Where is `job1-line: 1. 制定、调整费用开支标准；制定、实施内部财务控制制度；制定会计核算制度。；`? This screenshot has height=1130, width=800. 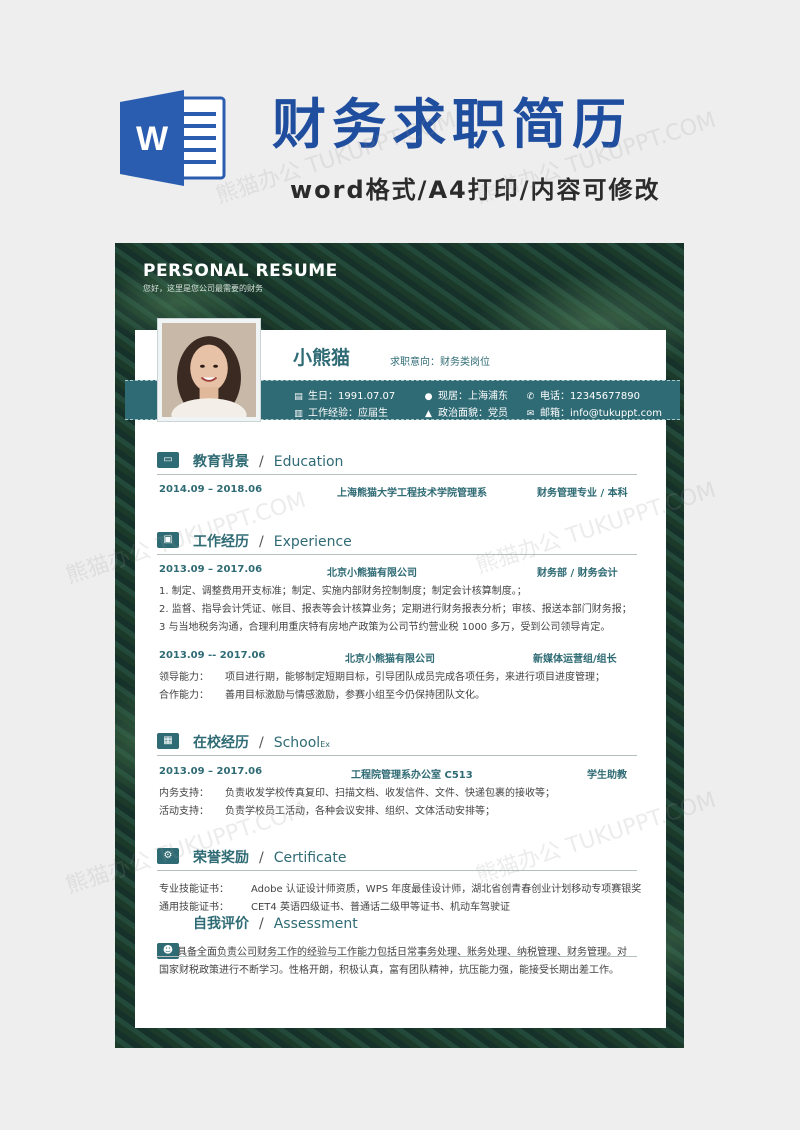 job1-line: 1. 制定、调整费用开支标准；制定、实施内部财务控制制度；制定会计核算制度。； is located at coordinates (343, 591).